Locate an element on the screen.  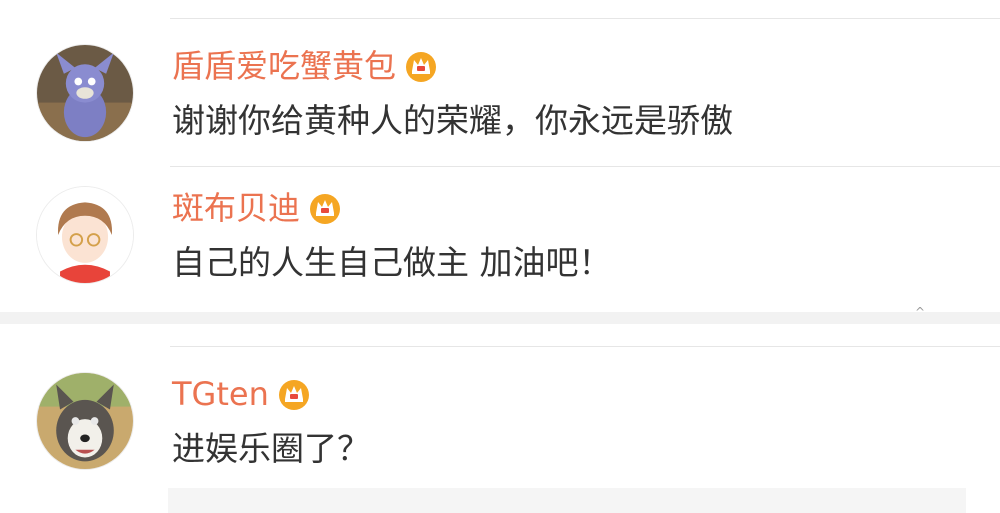
username-1-label: 盾盾爱吃蟹黄包 is located at coordinates (284, 66).